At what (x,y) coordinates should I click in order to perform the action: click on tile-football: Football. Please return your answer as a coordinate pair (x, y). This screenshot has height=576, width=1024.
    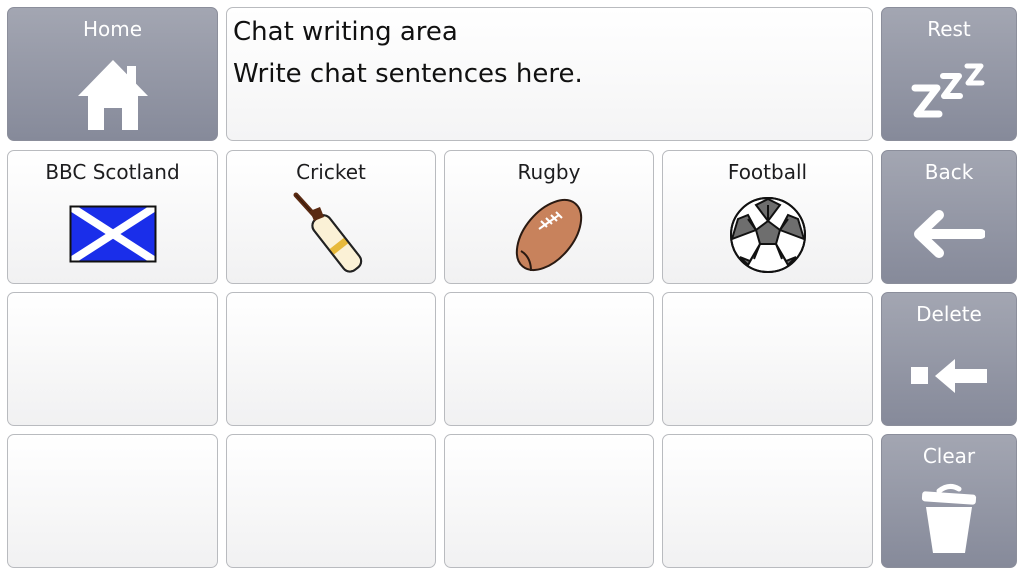
    Looking at the image, I should click on (767, 217).